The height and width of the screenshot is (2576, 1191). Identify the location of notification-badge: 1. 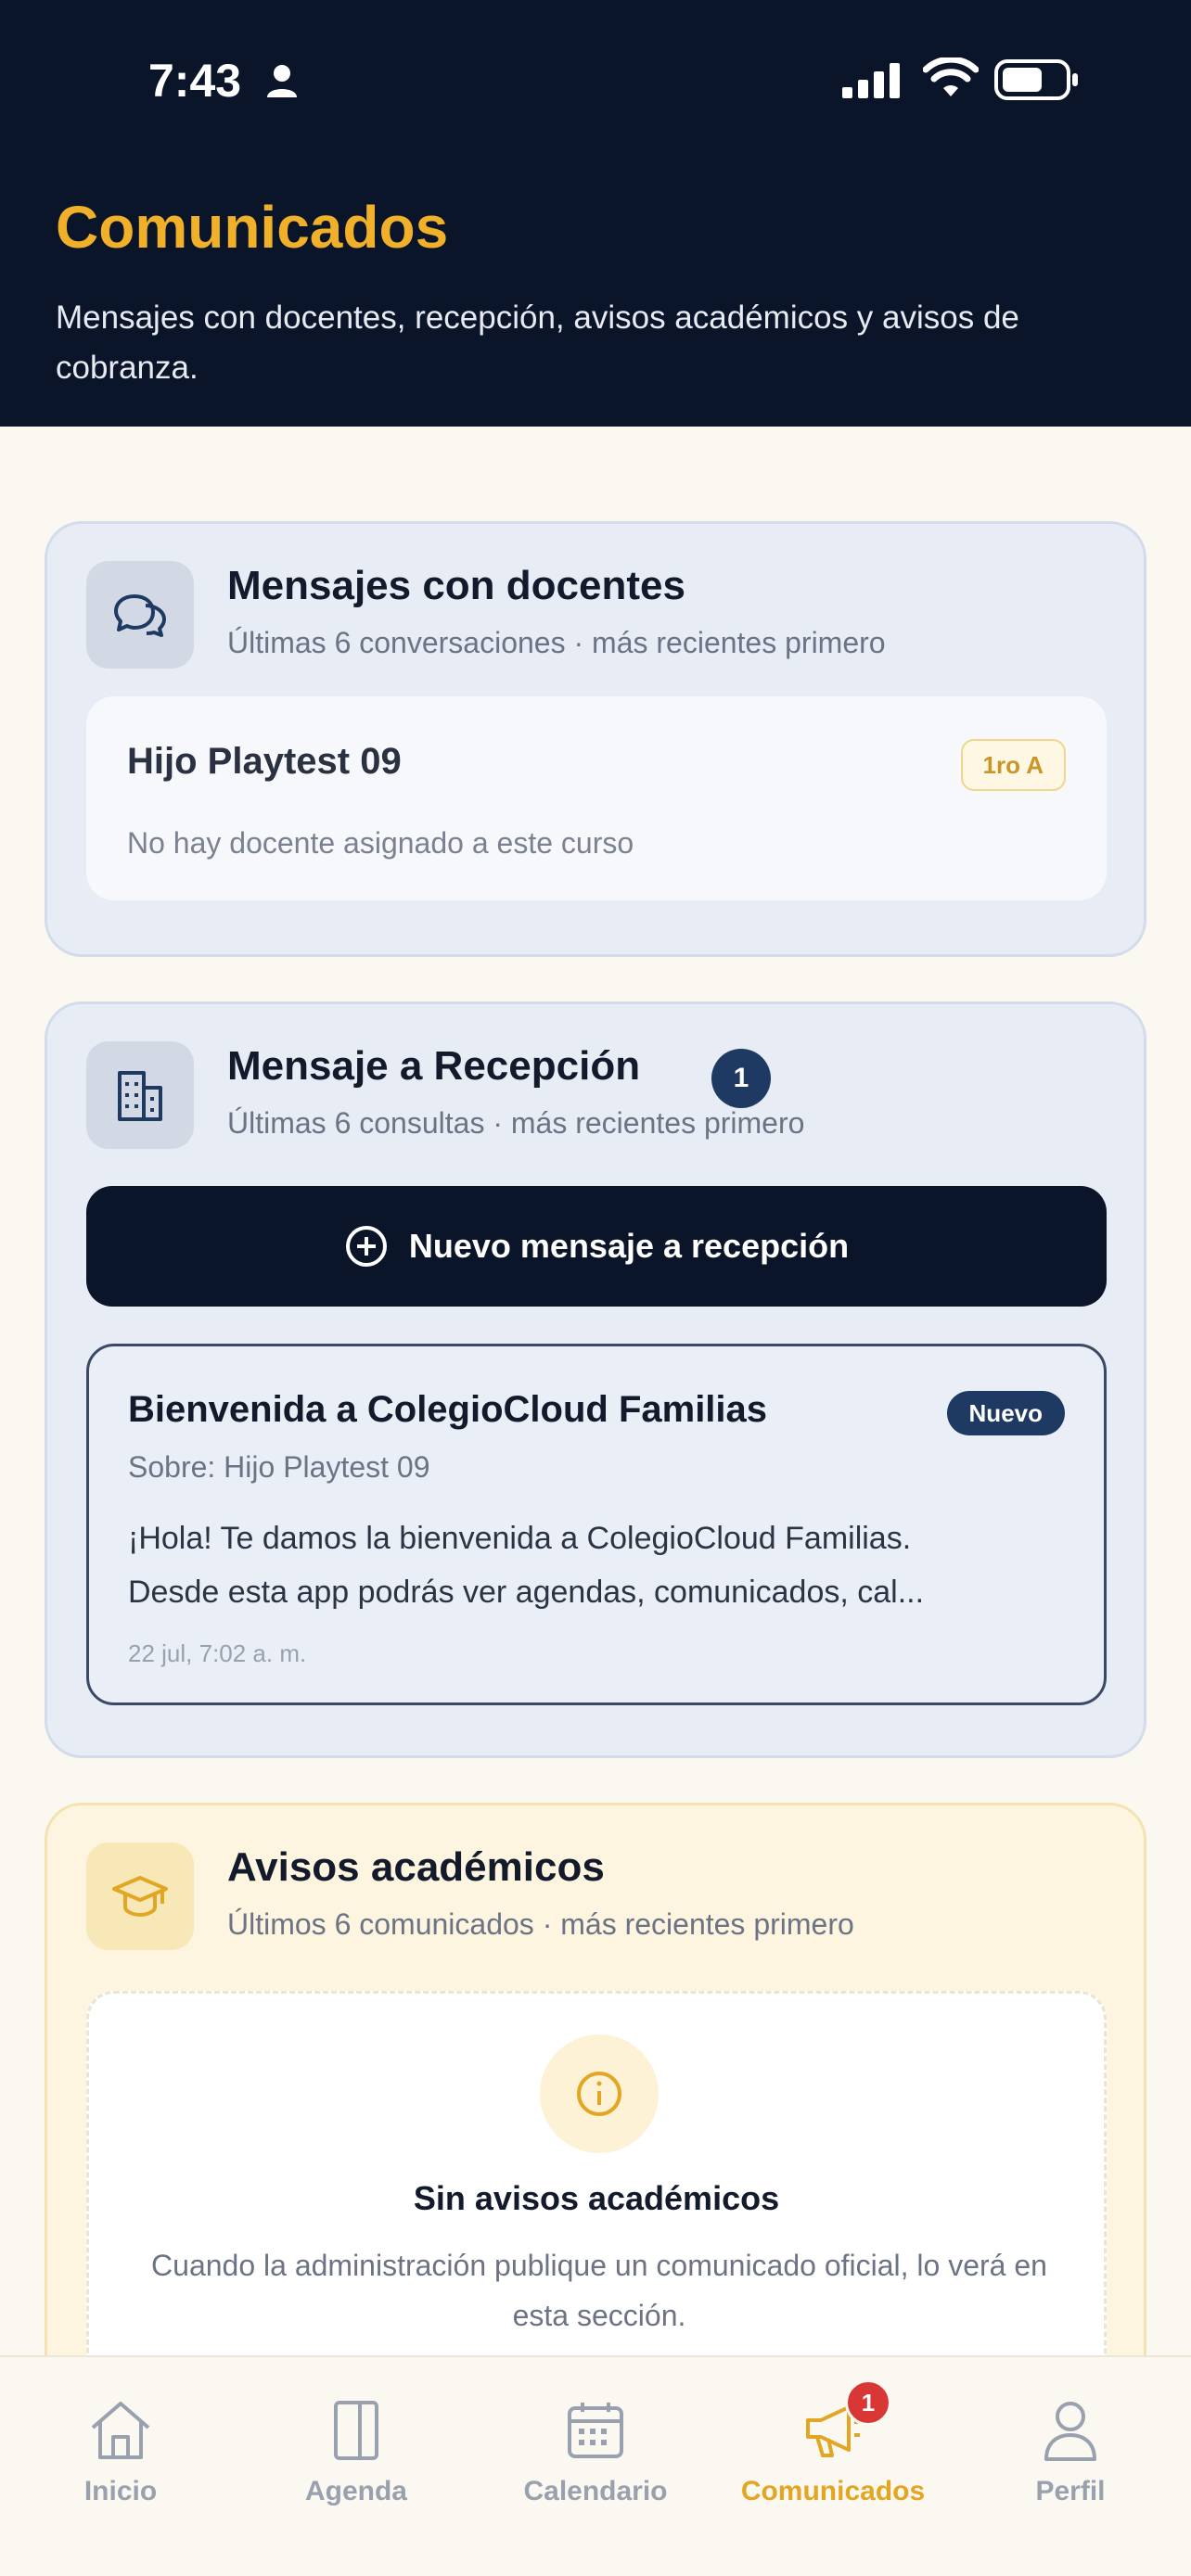
(868, 2402).